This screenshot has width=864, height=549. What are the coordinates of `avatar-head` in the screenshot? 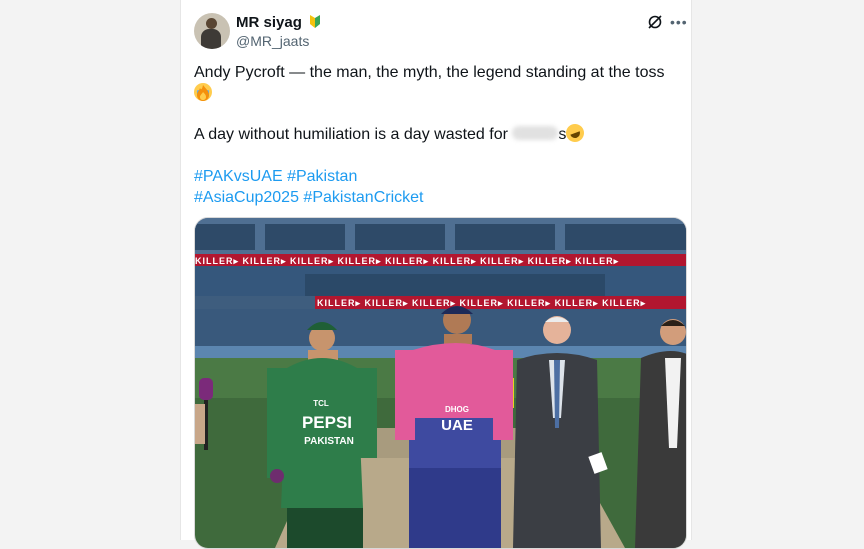 It's located at (211, 23).